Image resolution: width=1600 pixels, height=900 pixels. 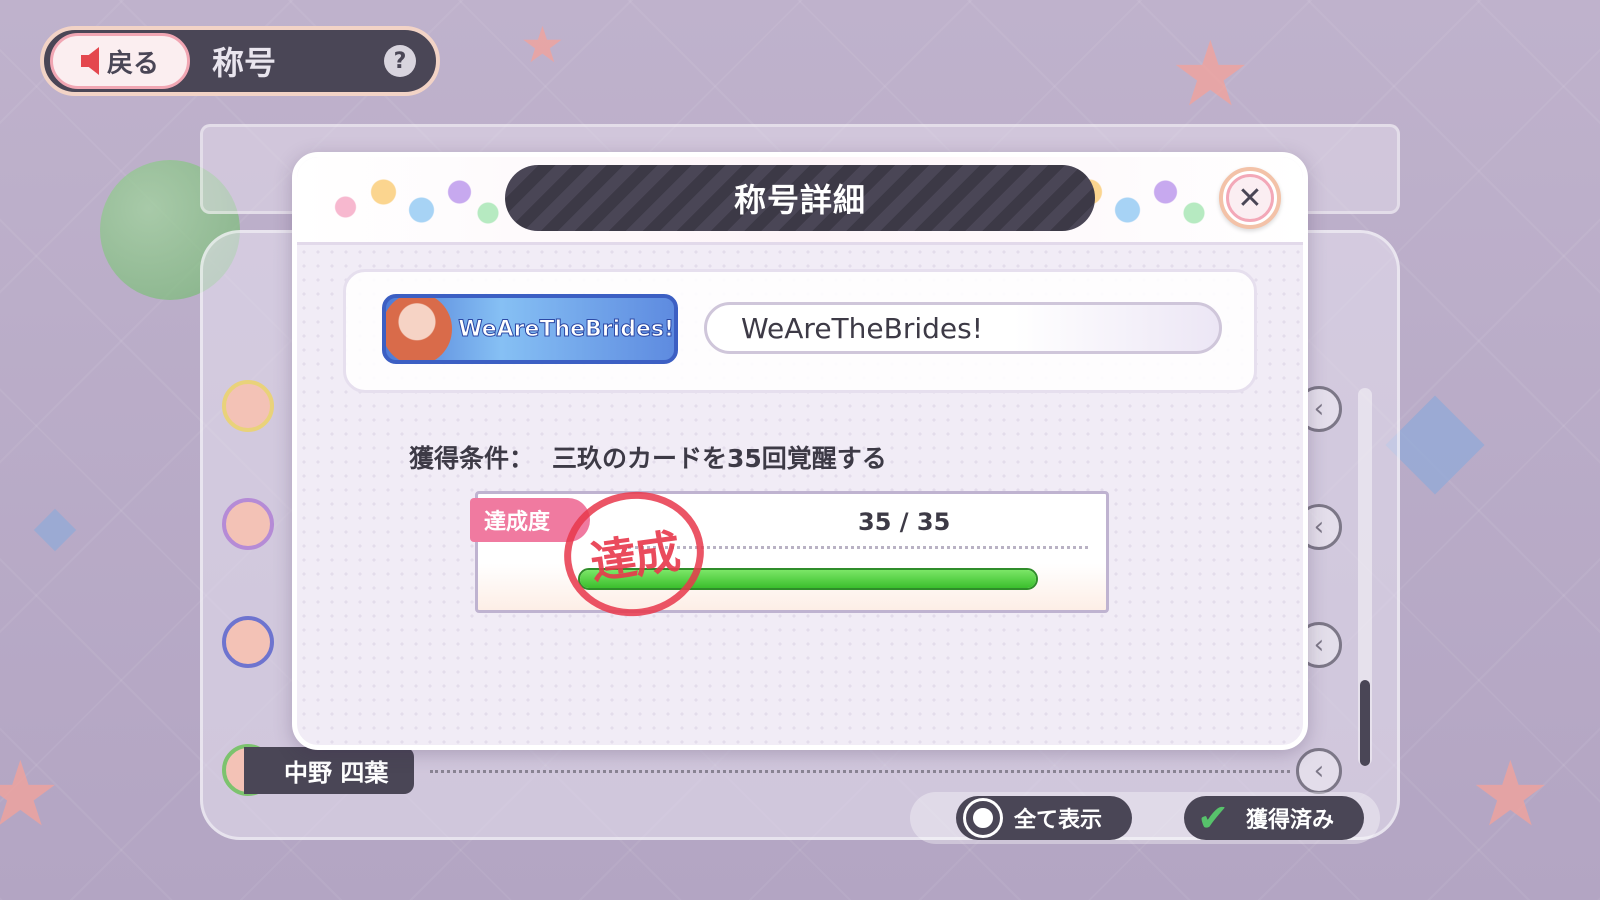 I want to click on back-button: 戻る, so click(x=120, y=61).